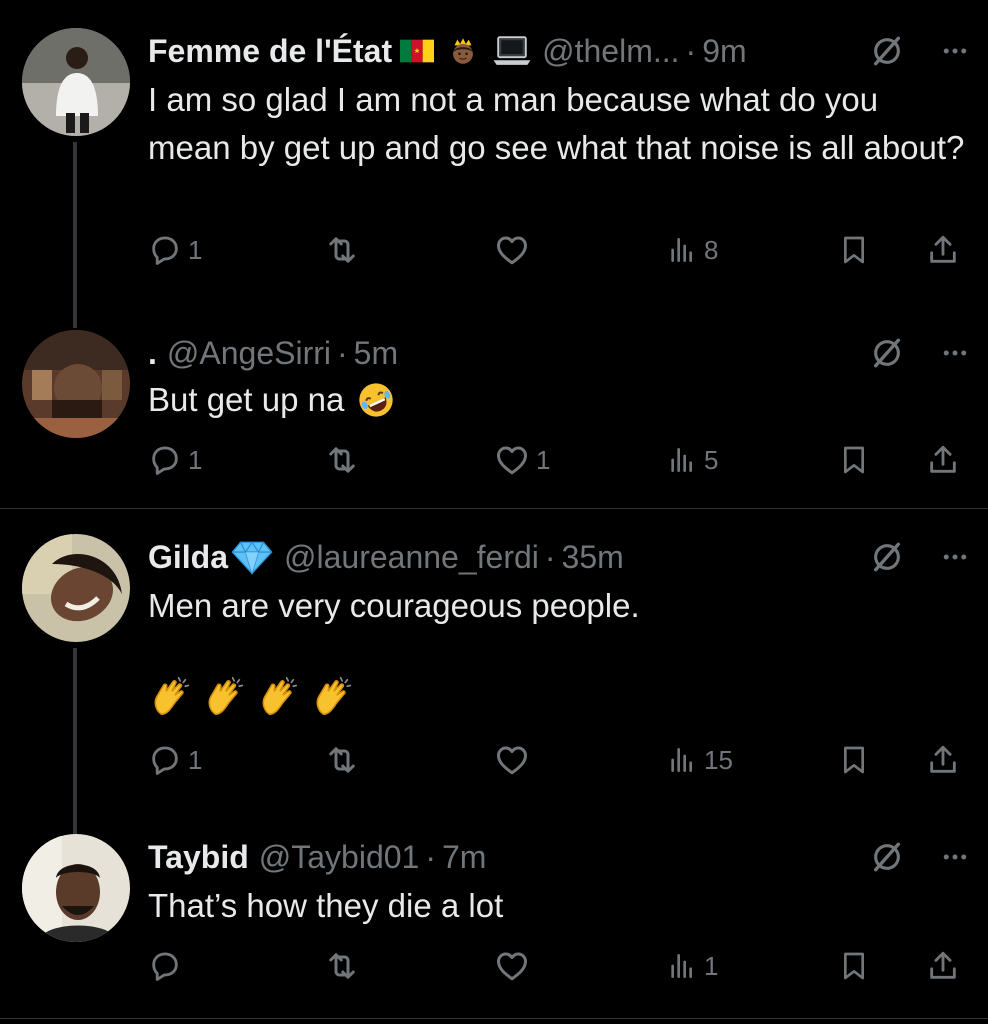 This screenshot has width=988, height=1024. What do you see at coordinates (464, 857) in the screenshot?
I see `timestamp: 7m` at bounding box center [464, 857].